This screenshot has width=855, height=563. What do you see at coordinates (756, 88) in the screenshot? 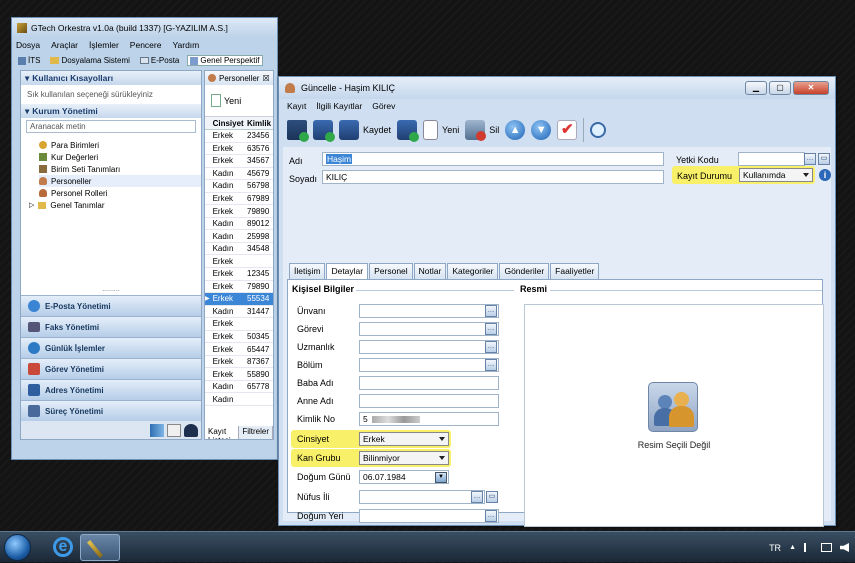
I see `minimize-button: ▁` at bounding box center [756, 88].